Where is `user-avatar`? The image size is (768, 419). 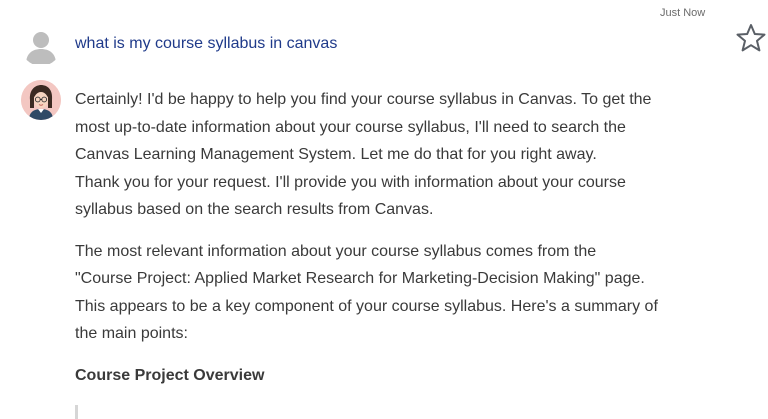
user-avatar is located at coordinates (41, 46).